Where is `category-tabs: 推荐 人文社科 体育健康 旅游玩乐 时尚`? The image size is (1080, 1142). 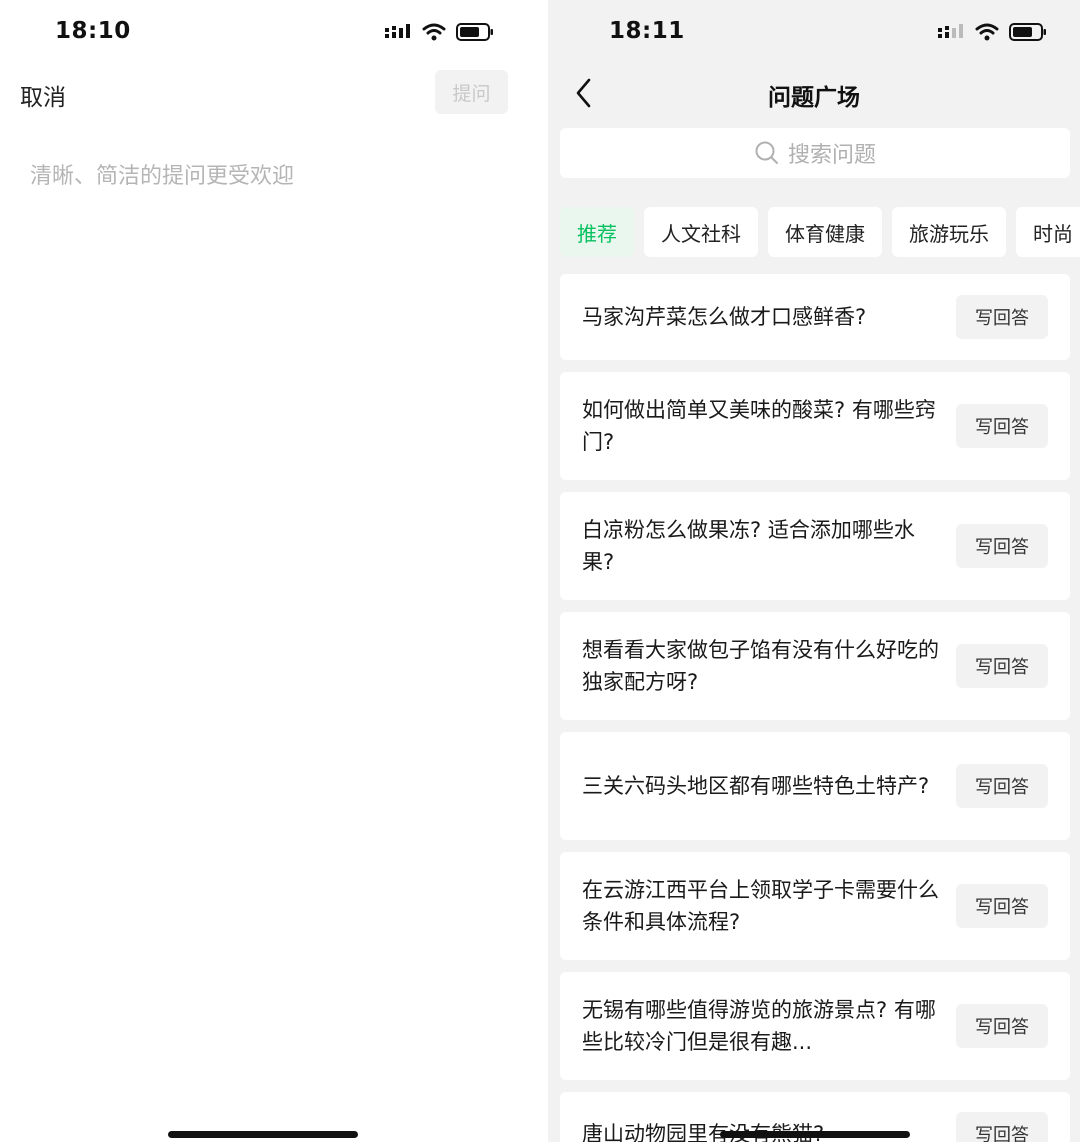 category-tabs: 推荐 人文社科 体育健康 旅游玩乐 时尚 is located at coordinates (820, 232).